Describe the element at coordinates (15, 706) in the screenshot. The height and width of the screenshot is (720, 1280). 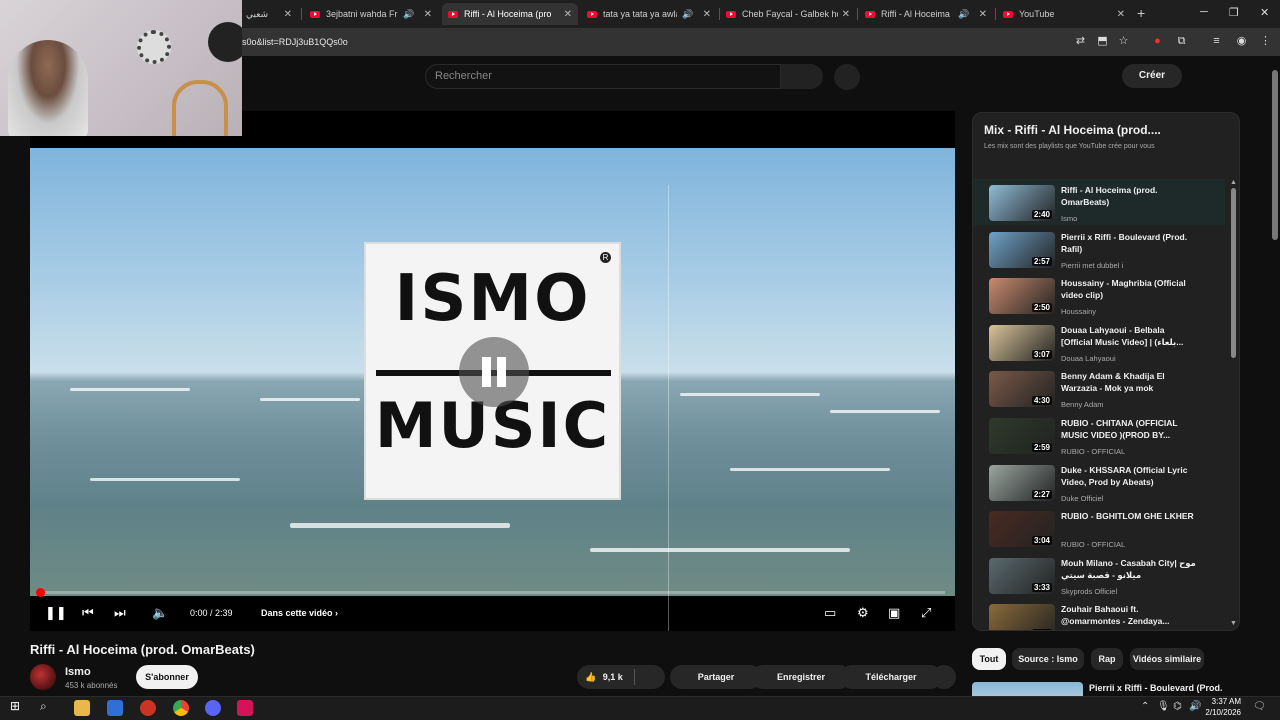
I see `windows-start-icon: ⊞` at that location.